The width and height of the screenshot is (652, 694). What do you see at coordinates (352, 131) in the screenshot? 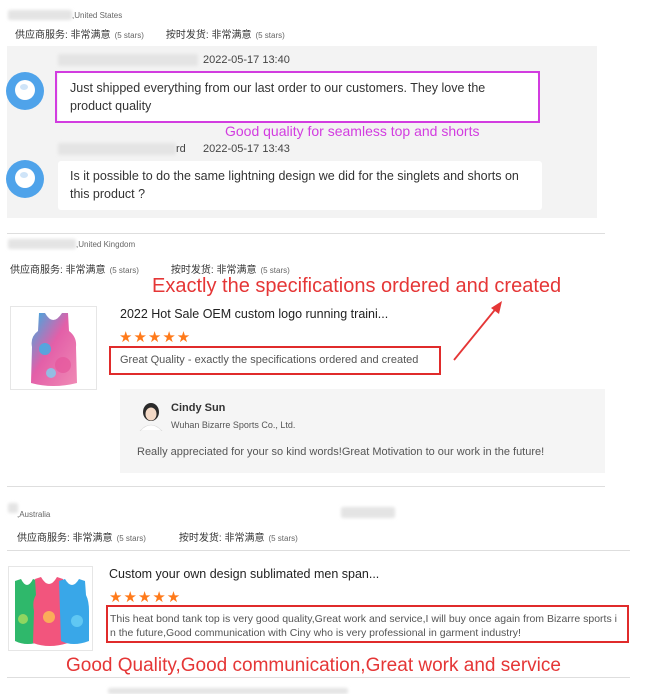
I see `annotation-text: Good quality for seamless top and shorts` at bounding box center [352, 131].